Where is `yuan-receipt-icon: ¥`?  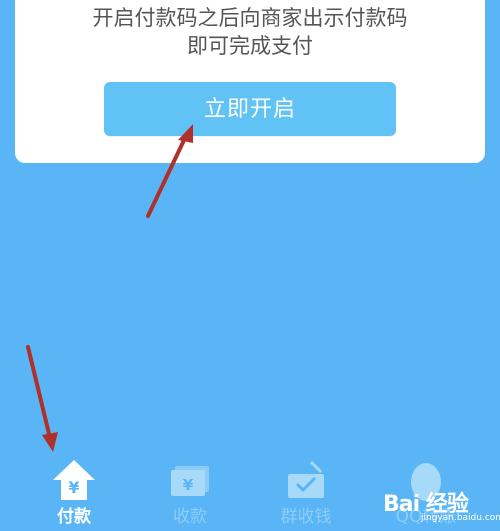 yuan-receipt-icon: ¥ is located at coordinates (190, 481).